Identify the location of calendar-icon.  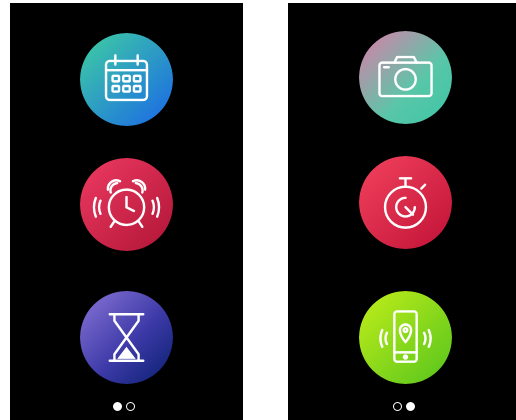
(126, 79).